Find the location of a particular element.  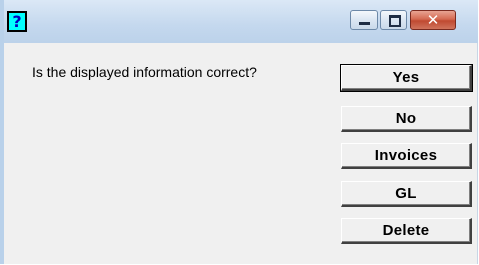

minimize-icon is located at coordinates (364, 23).